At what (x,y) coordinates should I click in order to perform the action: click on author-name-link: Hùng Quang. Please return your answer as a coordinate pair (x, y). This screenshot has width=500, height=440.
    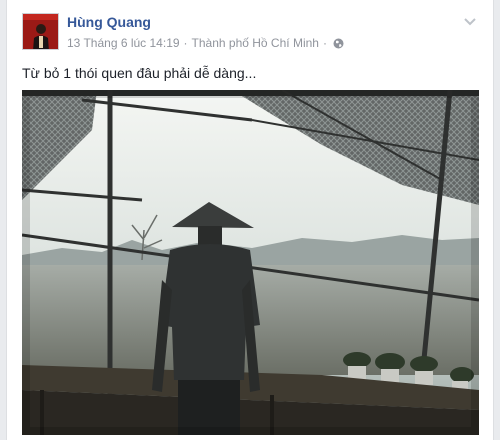
    Looking at the image, I should click on (109, 22).